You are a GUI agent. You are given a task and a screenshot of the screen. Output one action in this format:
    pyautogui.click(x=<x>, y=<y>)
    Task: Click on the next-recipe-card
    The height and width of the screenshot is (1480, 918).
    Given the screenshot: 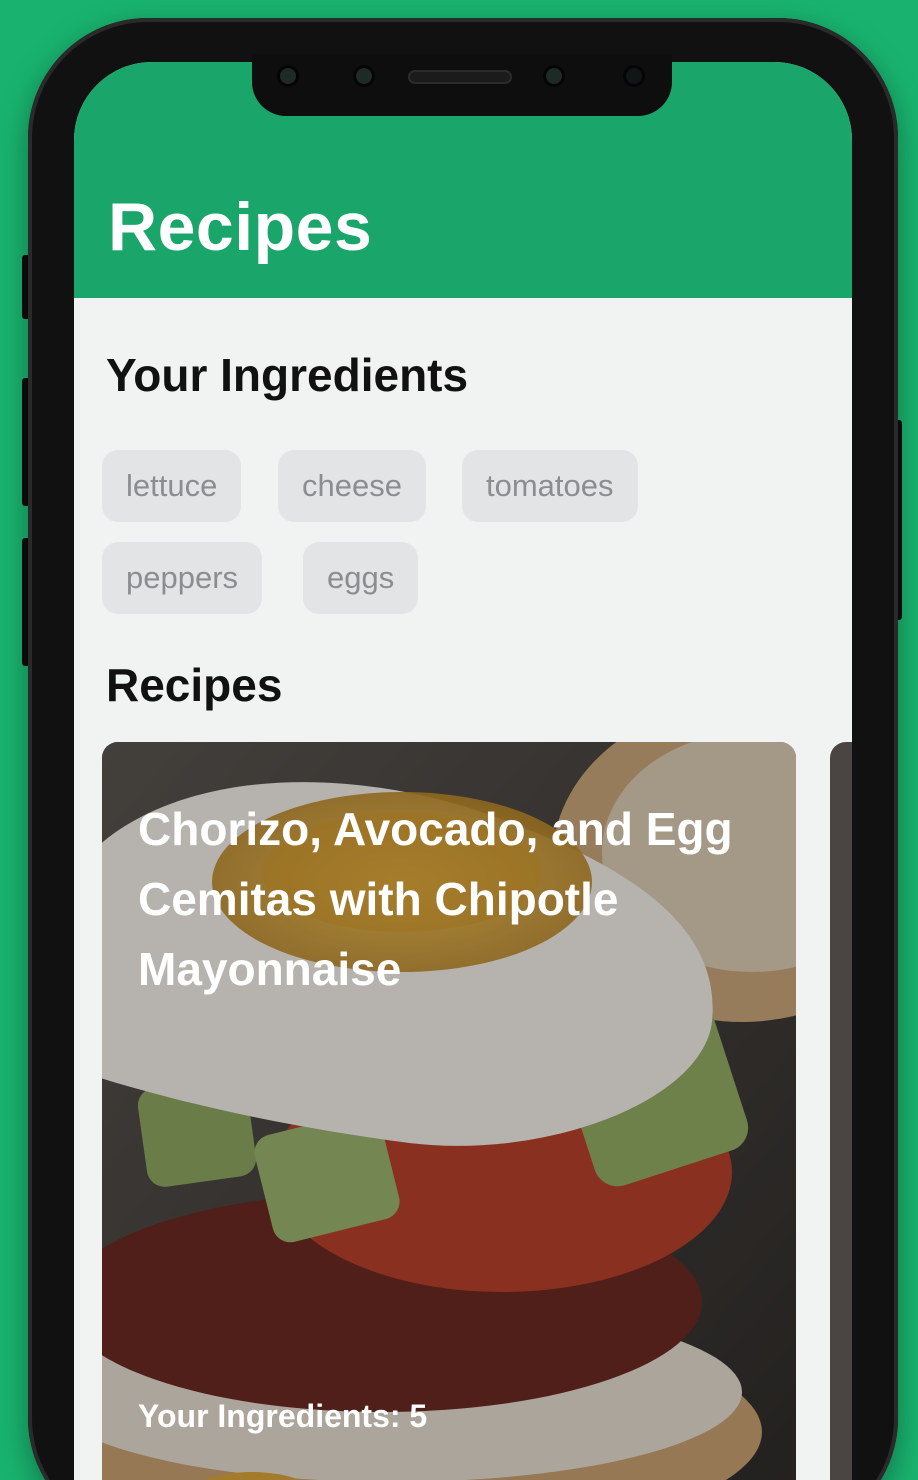 What is the action you would take?
    pyautogui.click(x=841, y=1111)
    